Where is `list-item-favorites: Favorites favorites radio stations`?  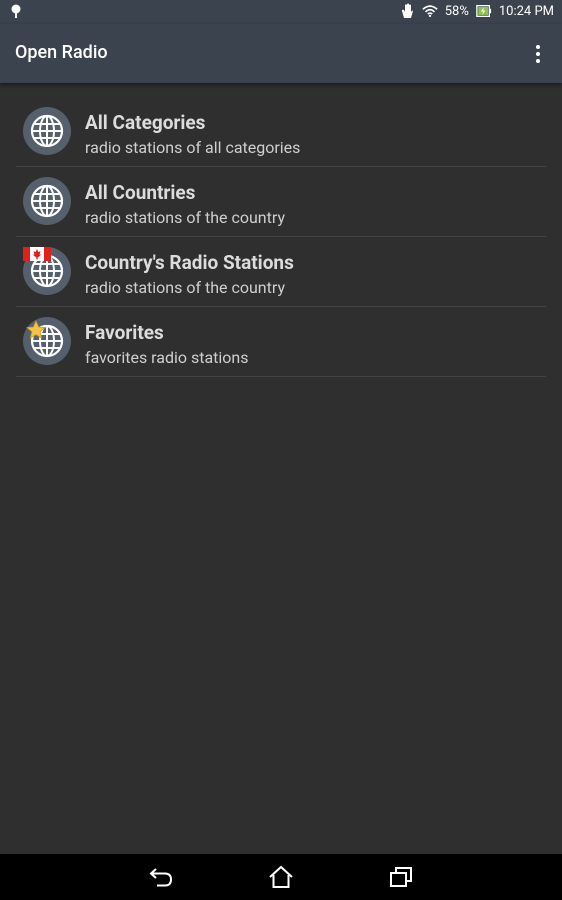 list-item-favorites: Favorites favorites radio stations is located at coordinates (281, 342).